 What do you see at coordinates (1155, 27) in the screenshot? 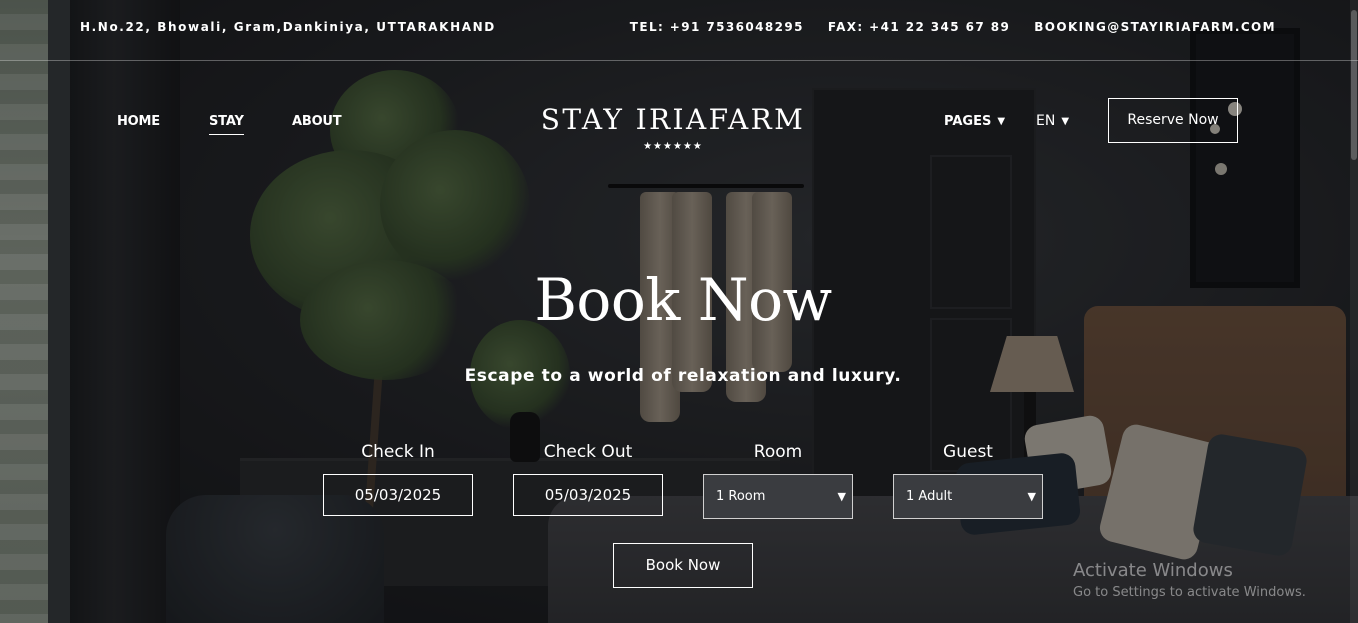
I see `email-link: BOOKING@STAYIRIAFARM.COM` at bounding box center [1155, 27].